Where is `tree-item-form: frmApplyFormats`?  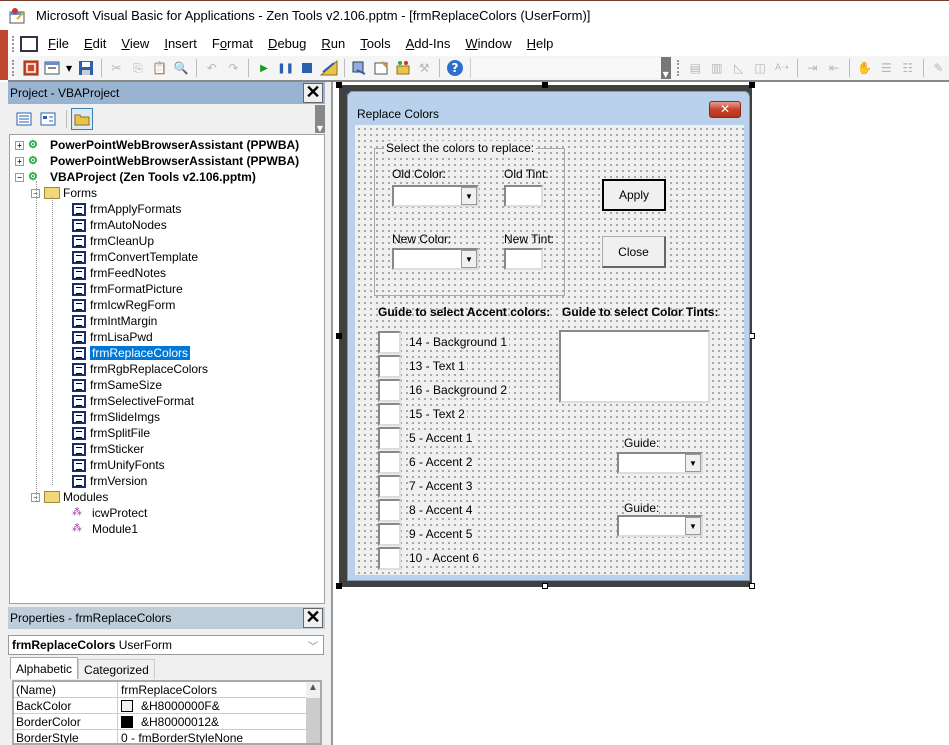
tree-item-form: frmApplyFormats is located at coordinates (126, 209).